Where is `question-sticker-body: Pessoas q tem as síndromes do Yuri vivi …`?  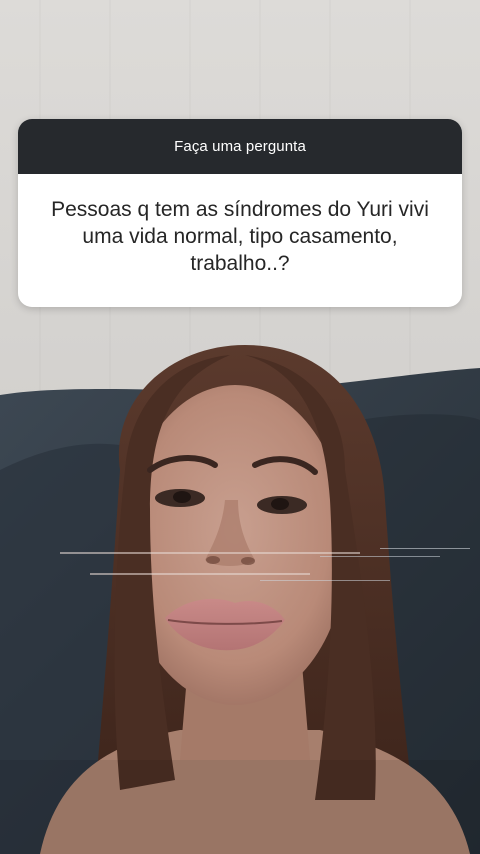
question-sticker-body: Pessoas q tem as síndromes do Yuri vivi … is located at coordinates (240, 240).